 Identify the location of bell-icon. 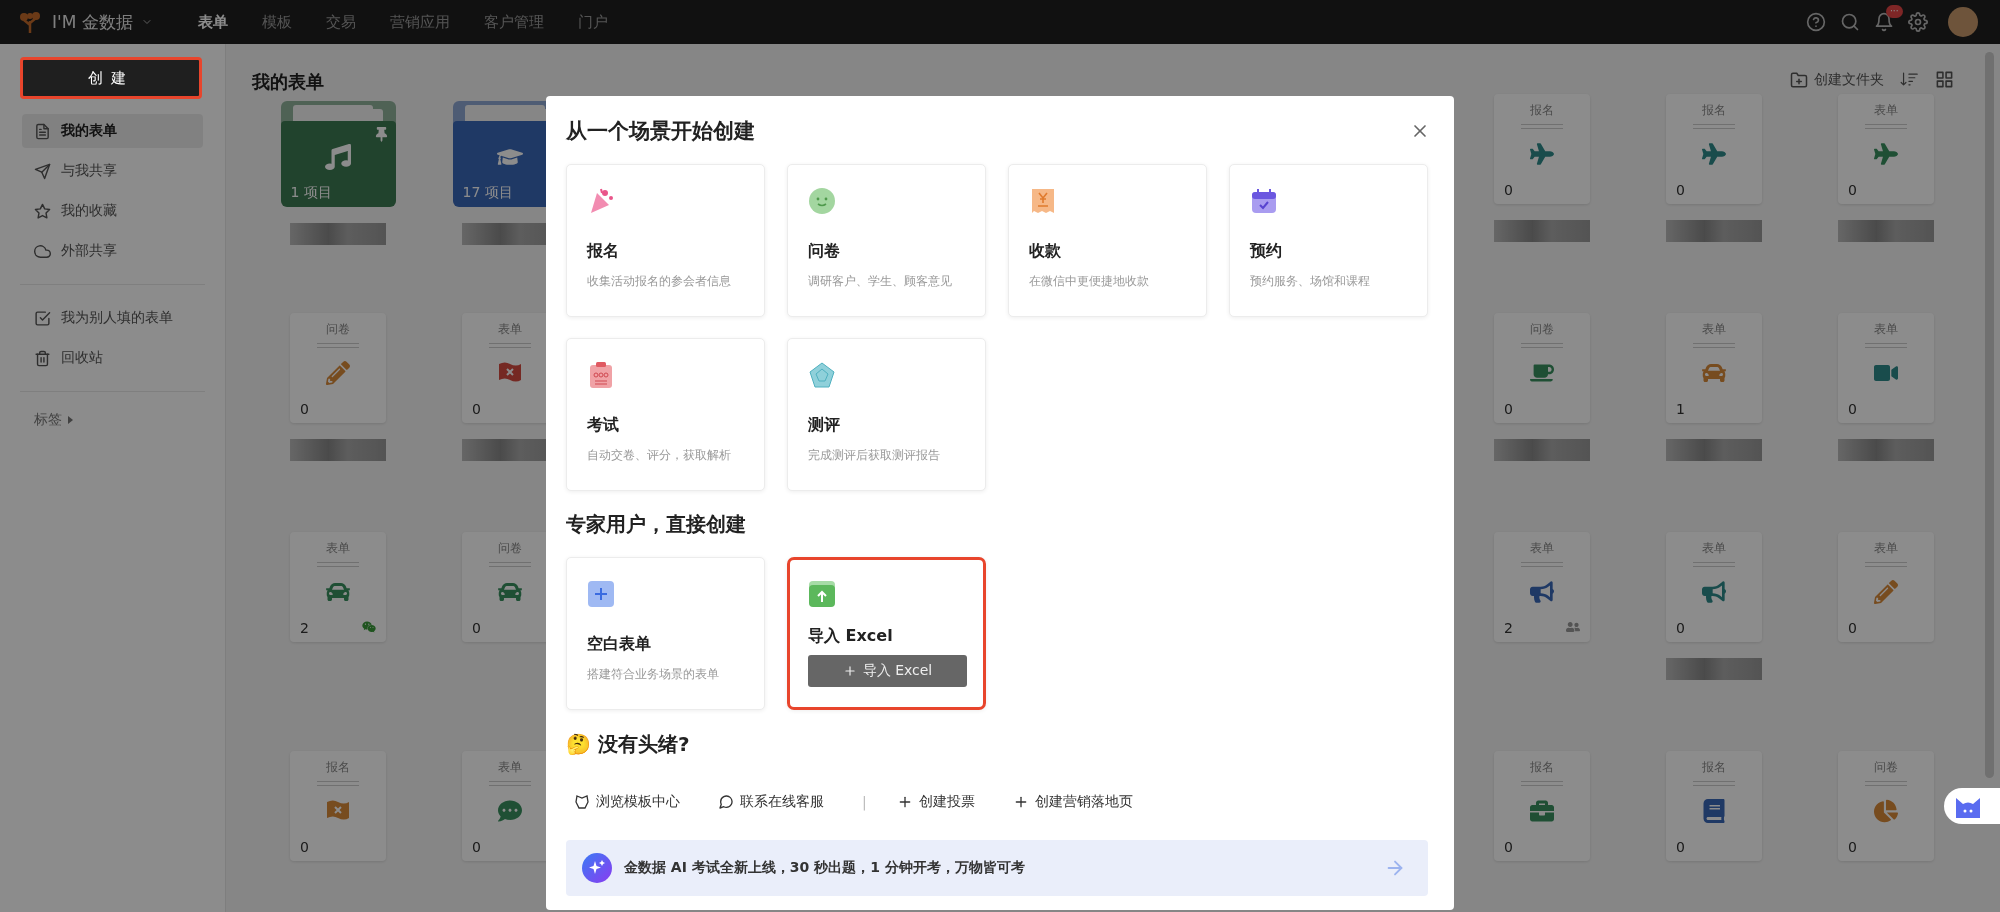
(1884, 22).